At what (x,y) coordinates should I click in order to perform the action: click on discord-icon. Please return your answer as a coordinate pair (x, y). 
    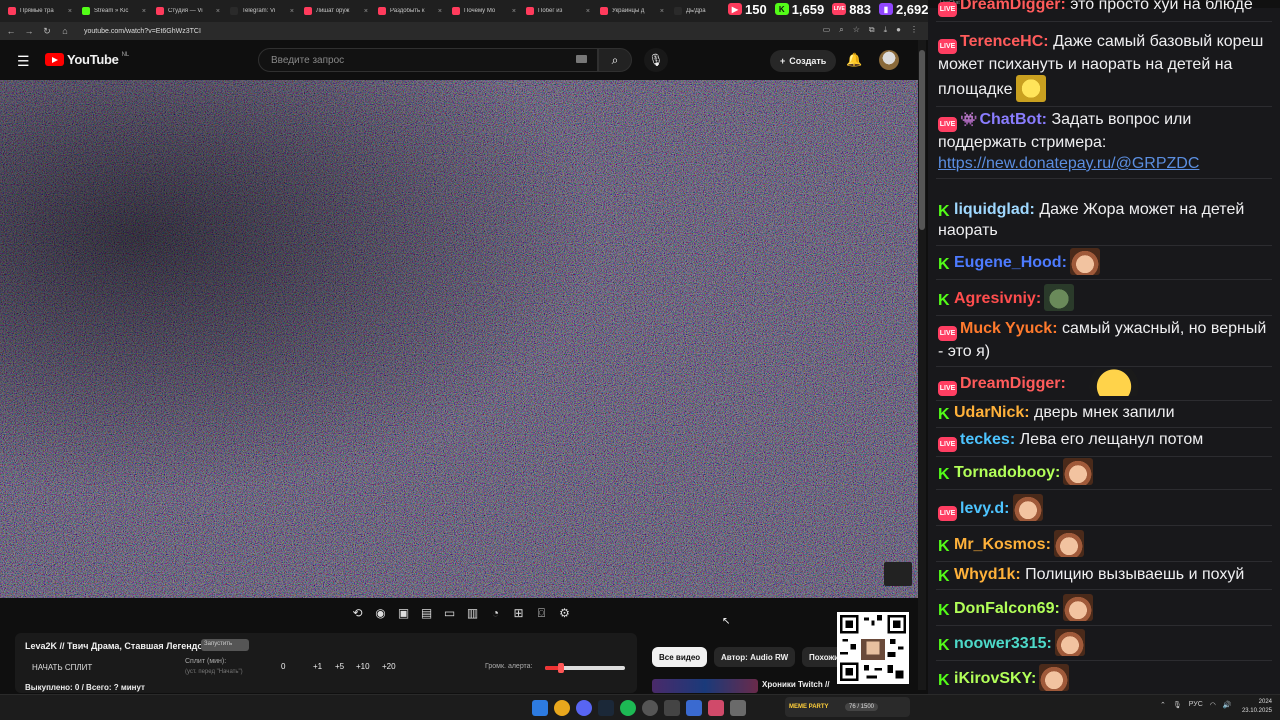
    Looking at the image, I should click on (584, 708).